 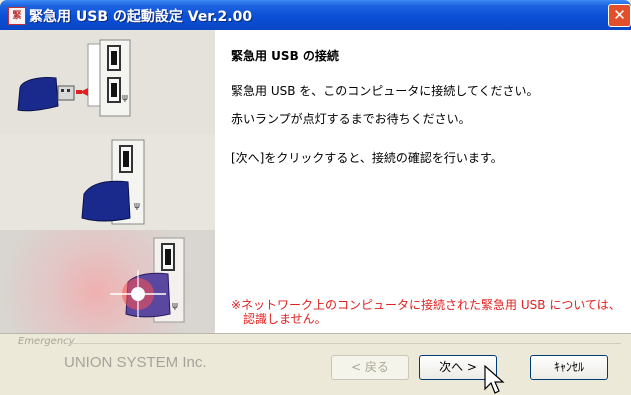 I want to click on instruction-line-1: 緊急用 USB を、このコンピュータに接続してください。, so click(x=385, y=91).